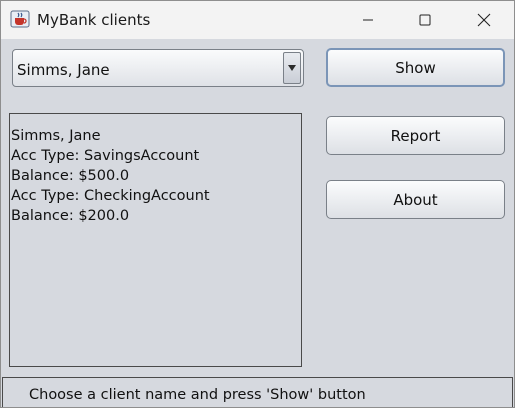  Describe the element at coordinates (110, 196) in the screenshot. I see `details-line: Acc Type: CheckingAccount` at that location.